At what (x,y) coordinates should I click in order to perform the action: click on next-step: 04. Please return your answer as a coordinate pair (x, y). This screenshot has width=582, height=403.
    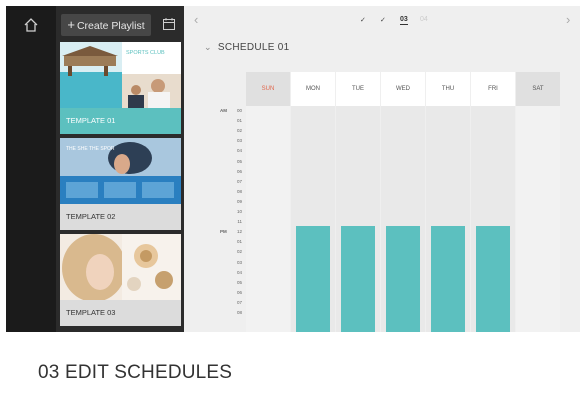
    Looking at the image, I should click on (424, 19).